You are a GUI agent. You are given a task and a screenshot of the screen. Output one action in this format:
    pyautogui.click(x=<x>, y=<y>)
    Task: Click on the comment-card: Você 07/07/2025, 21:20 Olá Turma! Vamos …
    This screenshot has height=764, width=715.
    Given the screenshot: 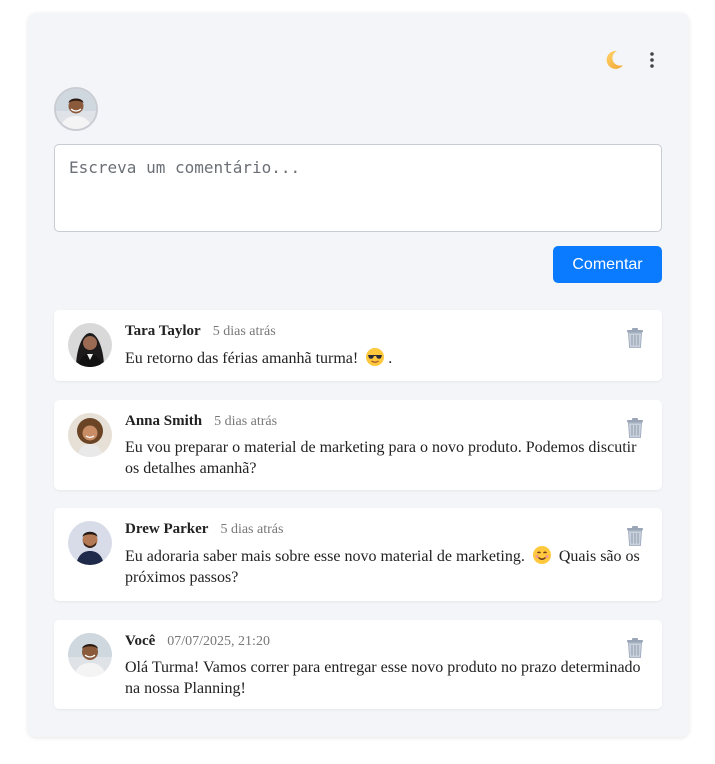 What is the action you would take?
    pyautogui.click(x=358, y=664)
    